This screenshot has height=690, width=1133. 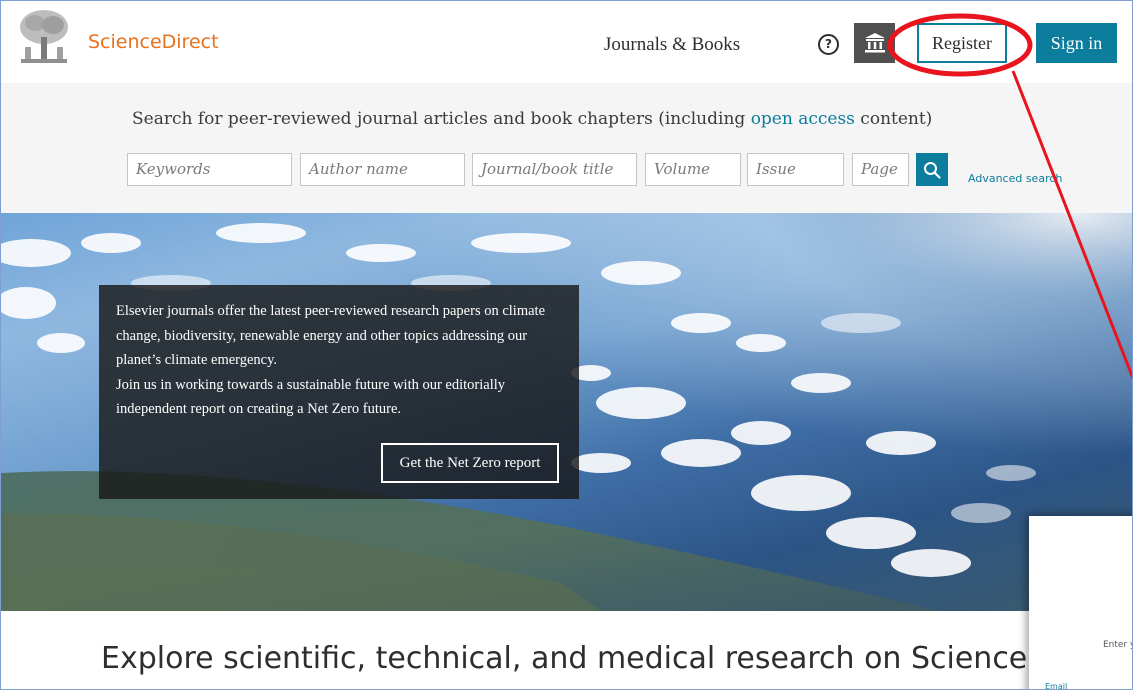 I want to click on page-input: Page, so click(x=880, y=169).